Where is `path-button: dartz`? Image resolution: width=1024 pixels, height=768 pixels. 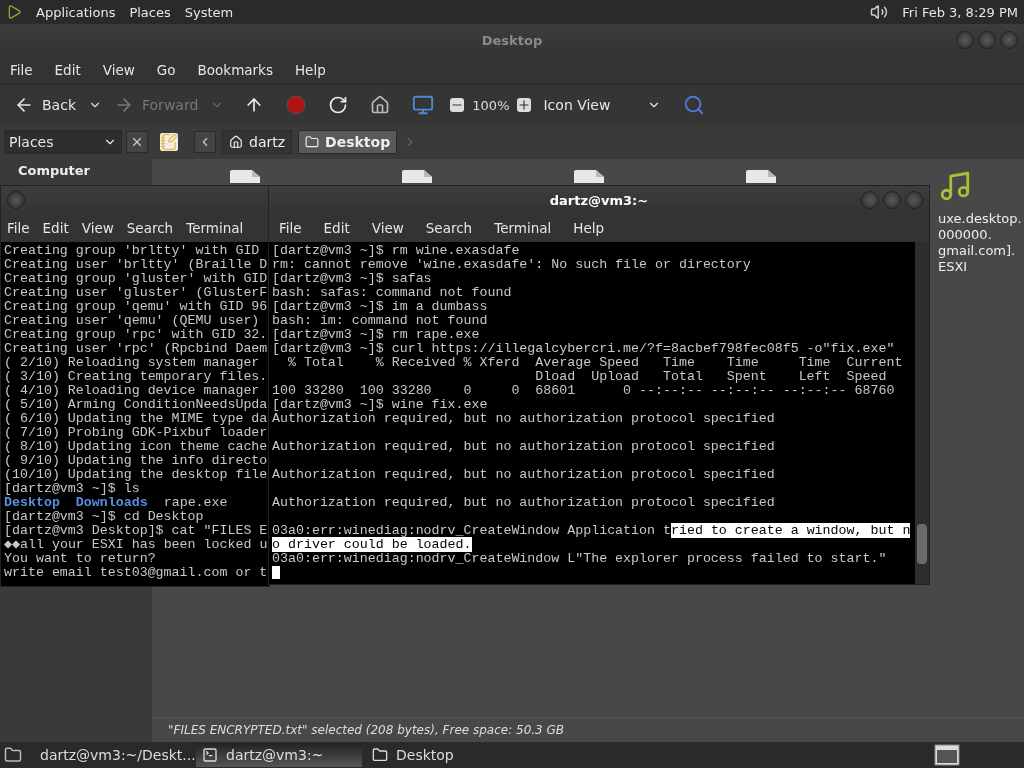 path-button: dartz is located at coordinates (257, 142).